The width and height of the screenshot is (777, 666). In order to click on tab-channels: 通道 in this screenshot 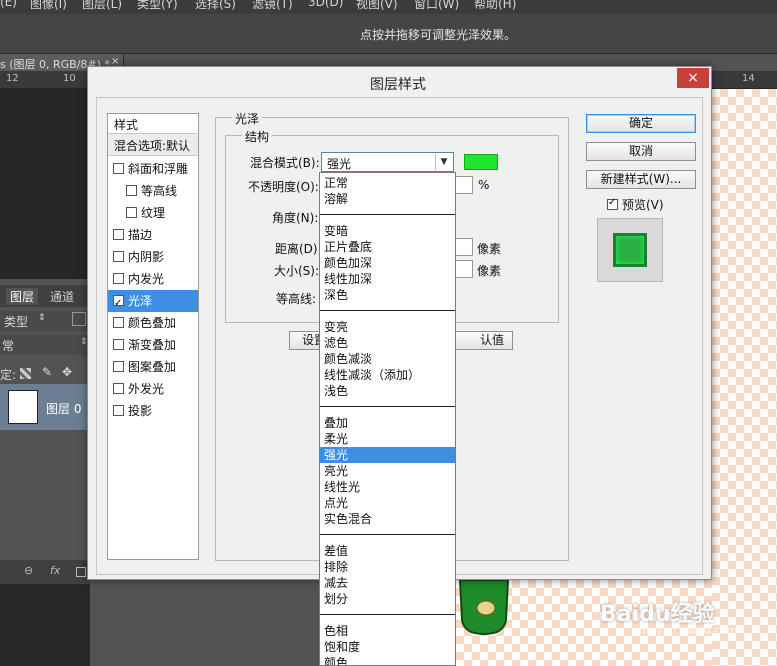, I will do `click(62, 296)`.